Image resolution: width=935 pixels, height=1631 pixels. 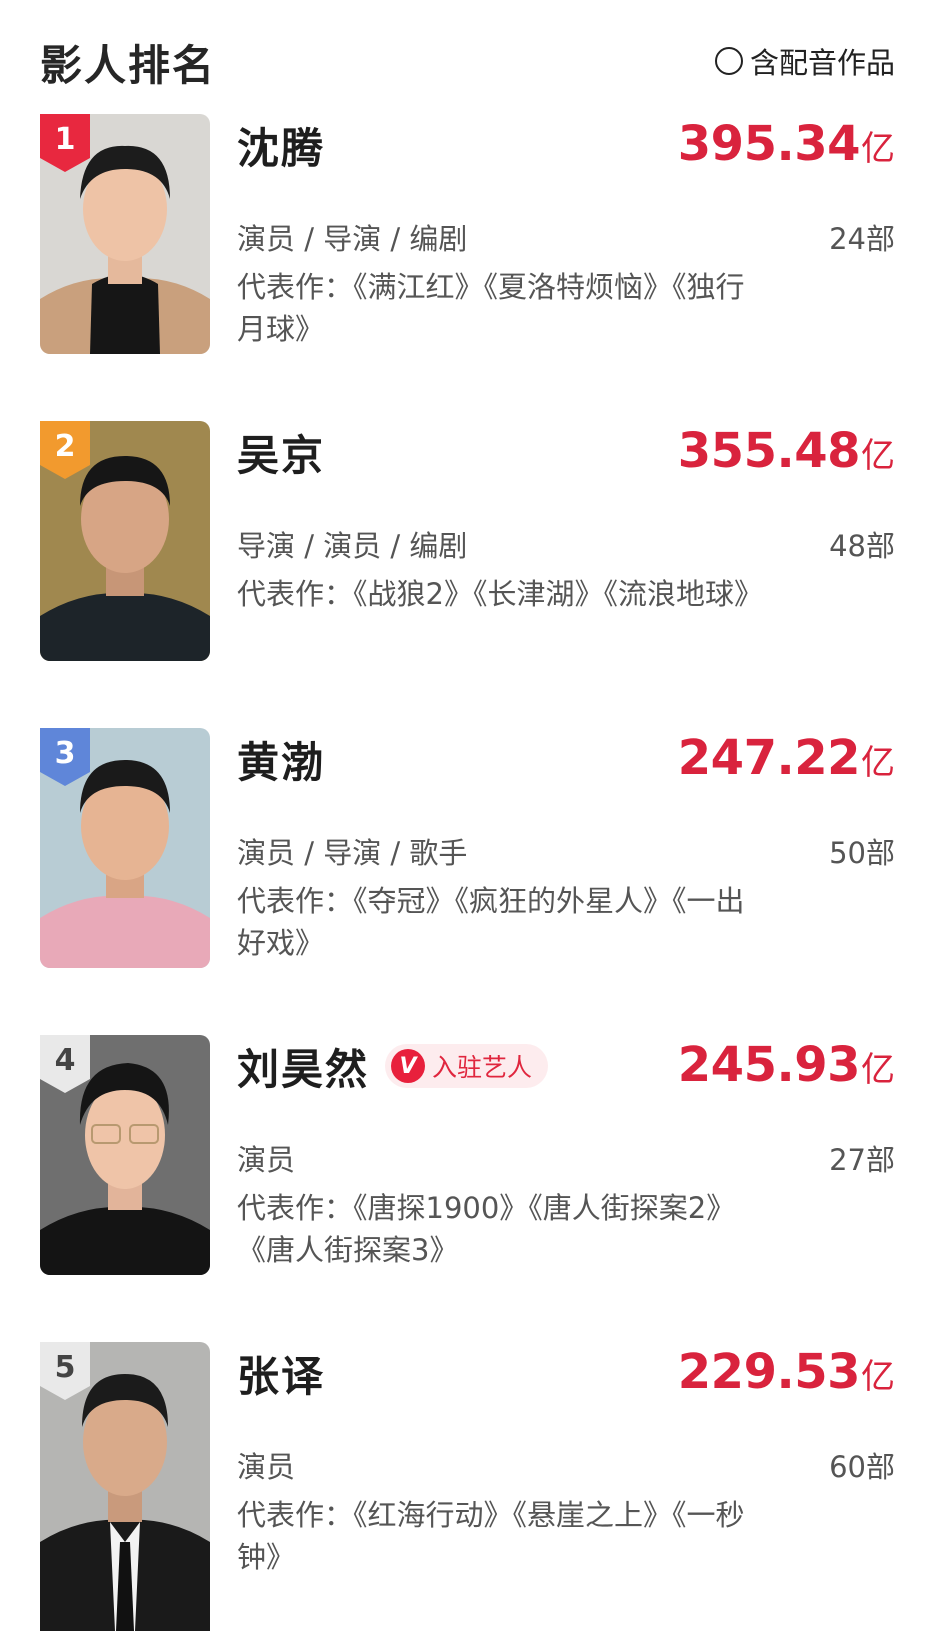 I want to click on verified-artist-tag: V 入驻艺人, so click(x=467, y=1066).